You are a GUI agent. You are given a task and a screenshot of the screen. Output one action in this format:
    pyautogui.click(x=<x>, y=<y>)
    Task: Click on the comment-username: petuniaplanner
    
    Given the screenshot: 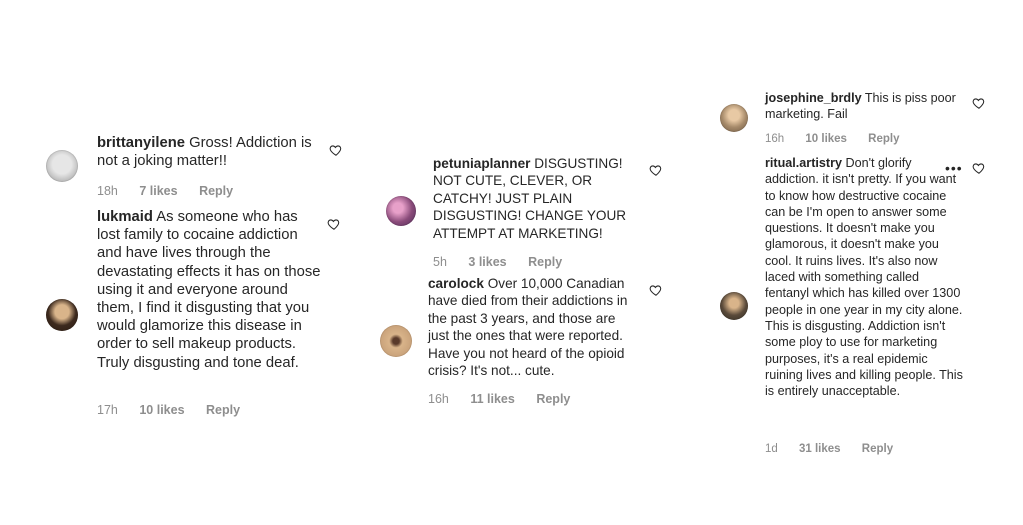 What is the action you would take?
    pyautogui.click(x=481, y=163)
    